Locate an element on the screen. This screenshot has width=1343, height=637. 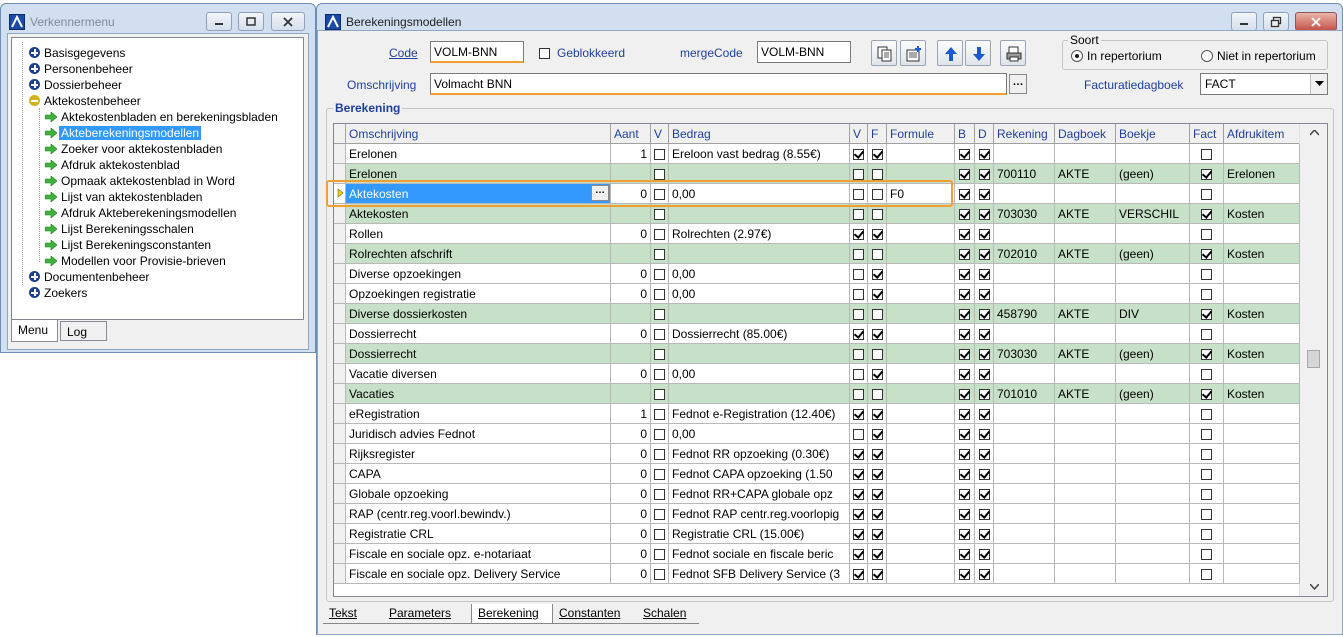
grid-cell-omschr: Globale opzoeking is located at coordinates (478, 494).